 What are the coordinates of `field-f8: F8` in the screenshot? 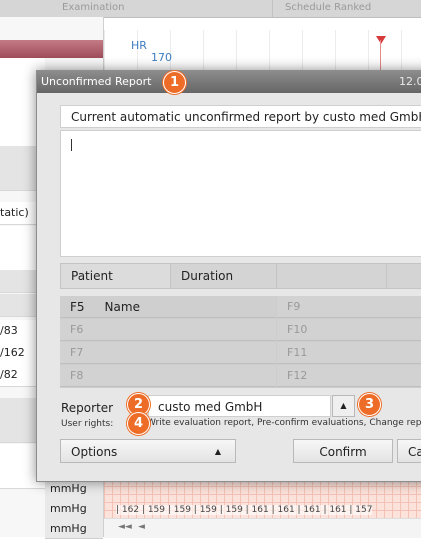 It's located at (168, 376).